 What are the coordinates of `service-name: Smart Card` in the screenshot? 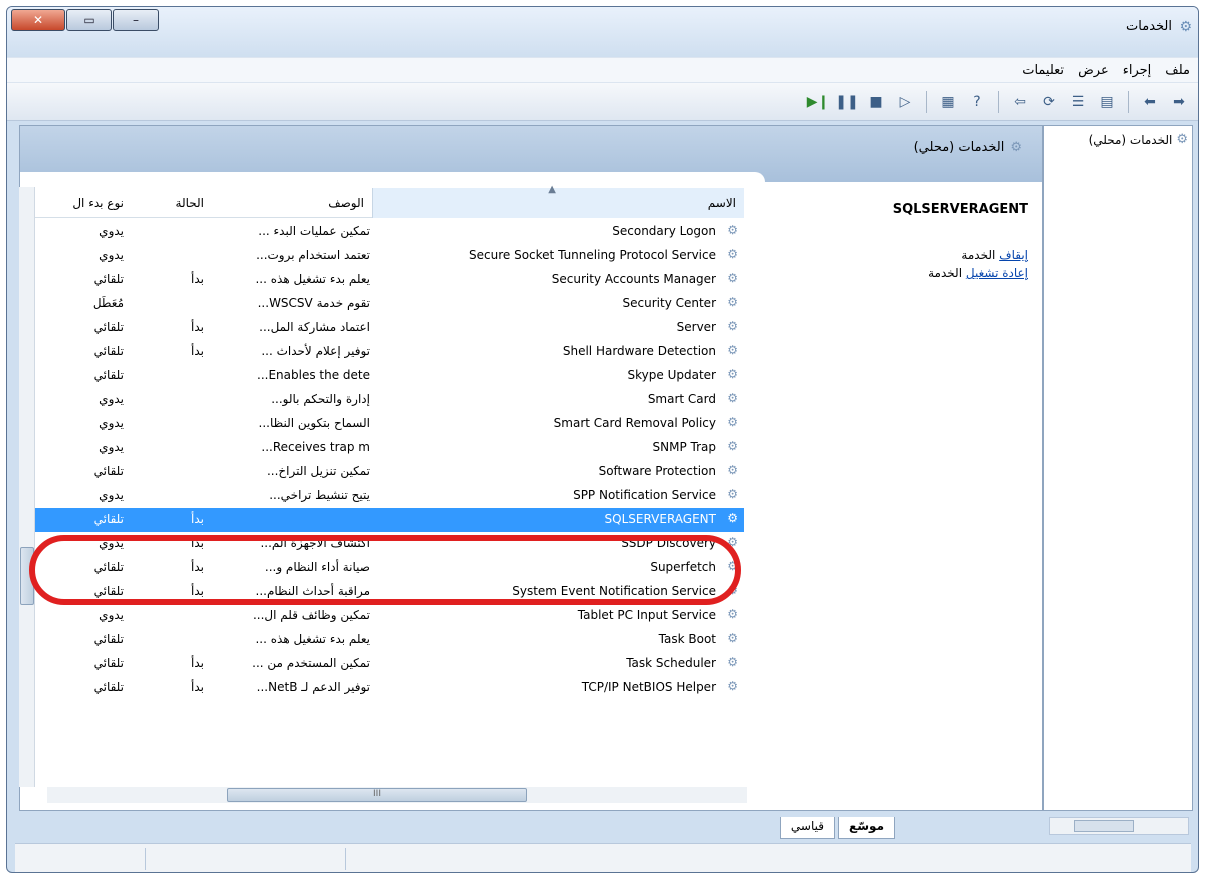 It's located at (681, 399).